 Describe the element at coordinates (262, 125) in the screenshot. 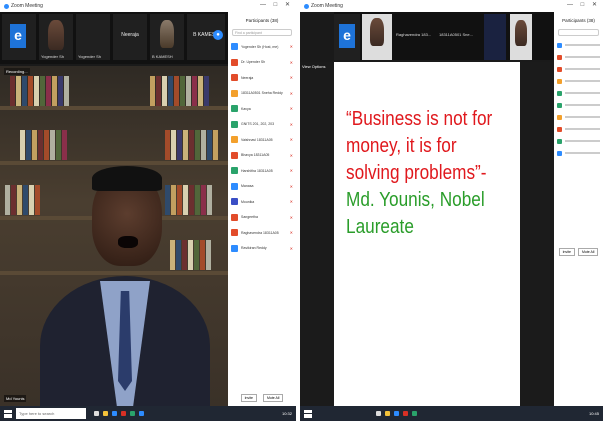

I see `participant-row: GNITS 201, 202, 203 ✕` at that location.